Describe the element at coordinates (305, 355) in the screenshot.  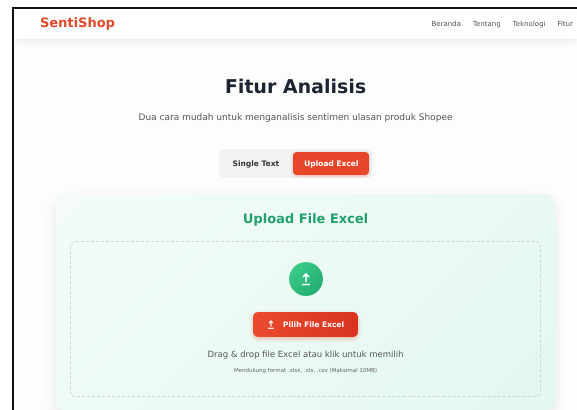
I see `drop-hint: Drag & drop file Excel atau klik untuk memilih` at that location.